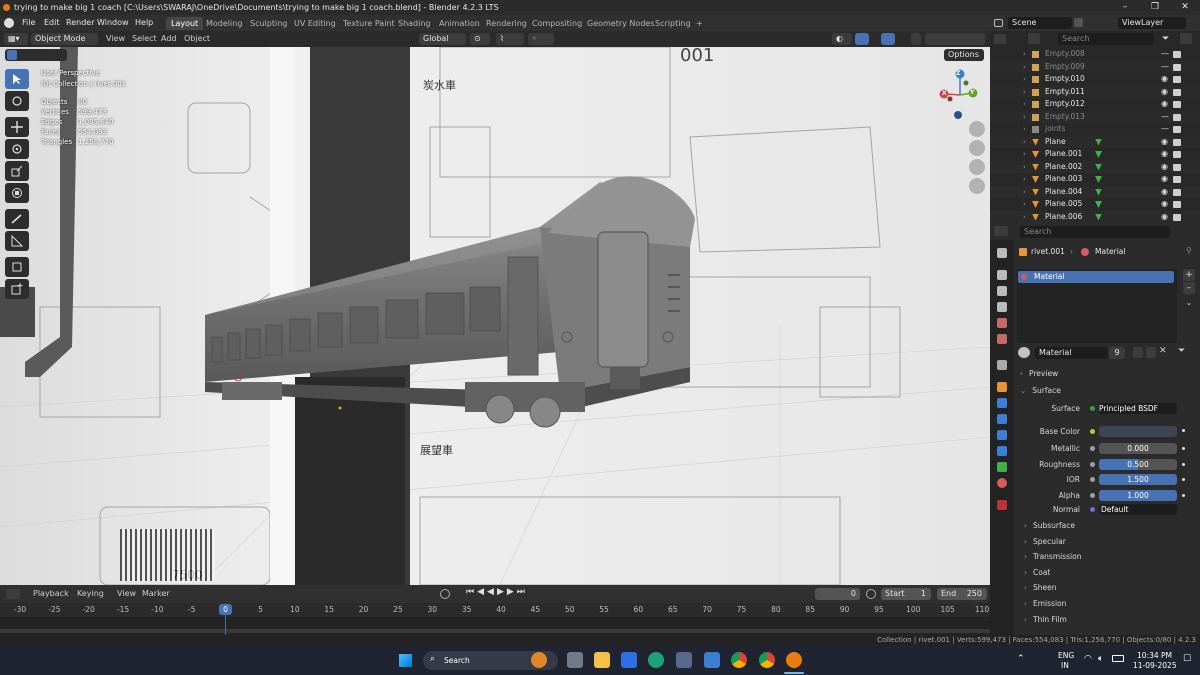 The width and height of the screenshot is (1200, 675). What do you see at coordinates (1037, 572) in the screenshot?
I see `collapsed-section: › Coat` at bounding box center [1037, 572].